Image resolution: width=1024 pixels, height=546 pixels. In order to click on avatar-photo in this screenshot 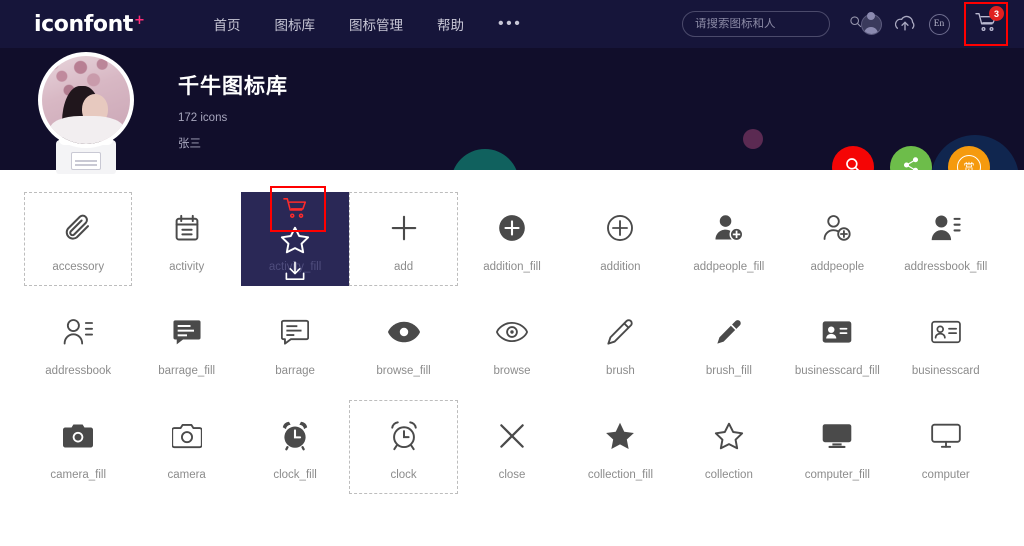, I will do `click(86, 100)`.